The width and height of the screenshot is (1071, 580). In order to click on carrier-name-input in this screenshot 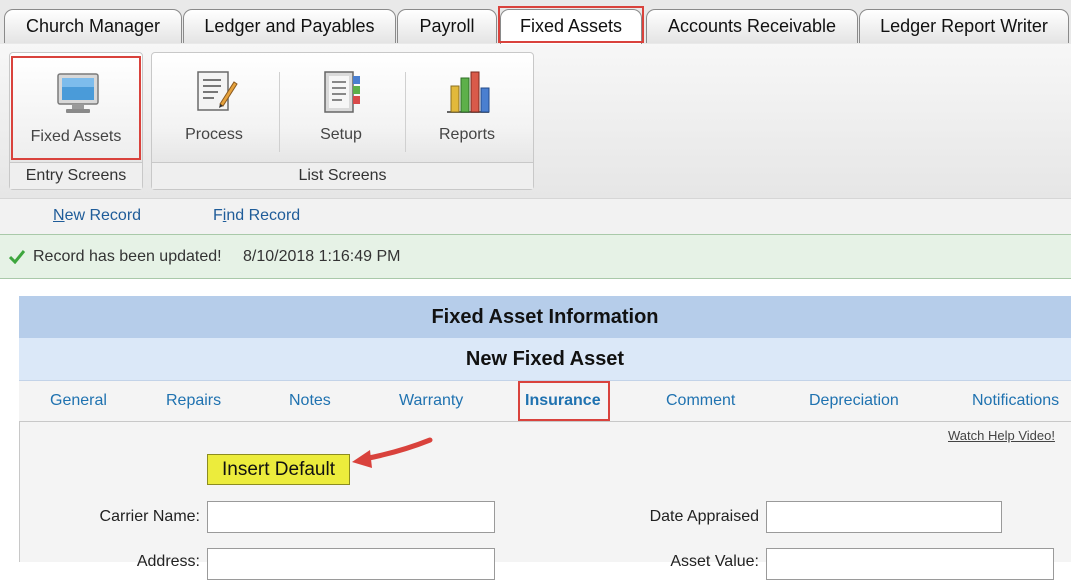, I will do `click(351, 517)`.